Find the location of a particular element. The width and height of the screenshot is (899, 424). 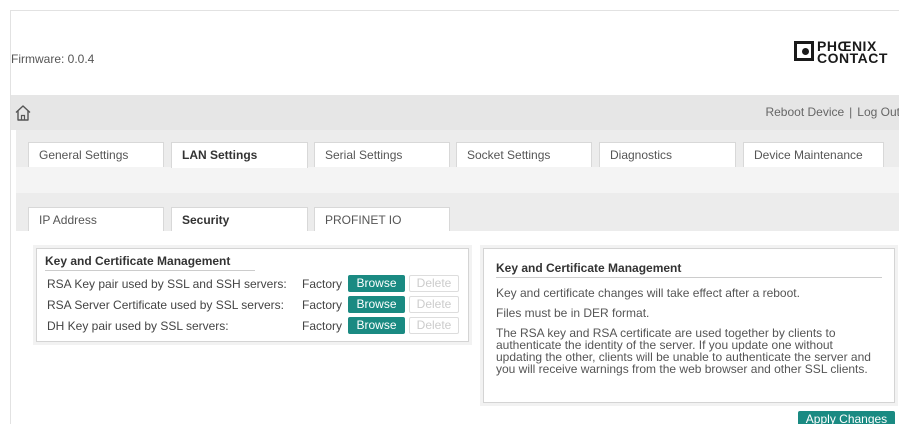

tab-band is located at coordinates (457, 180).